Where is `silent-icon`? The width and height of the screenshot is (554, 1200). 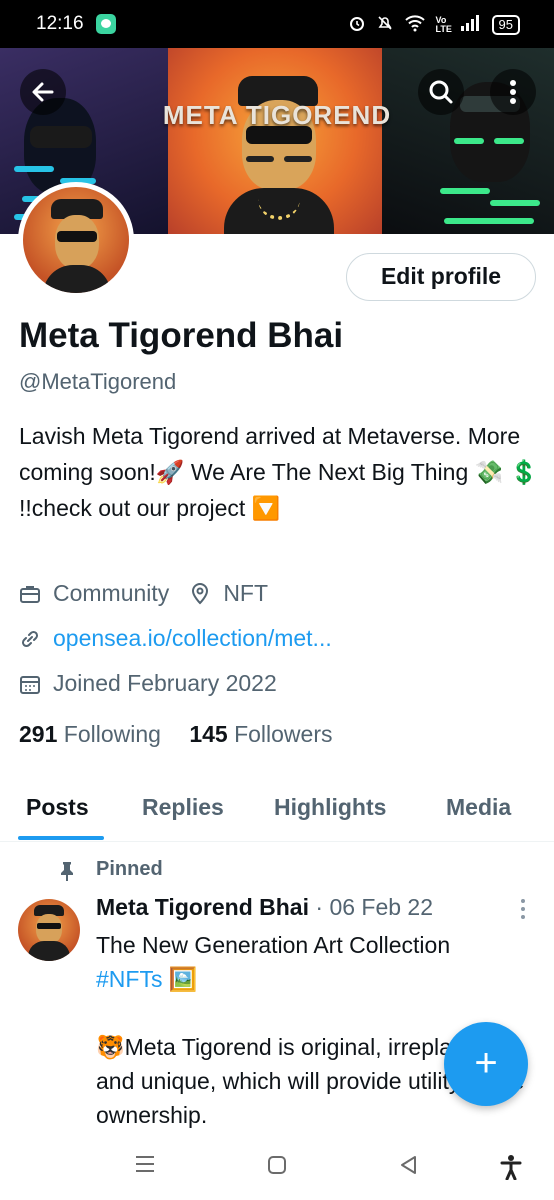
silent-icon is located at coordinates (385, 24).